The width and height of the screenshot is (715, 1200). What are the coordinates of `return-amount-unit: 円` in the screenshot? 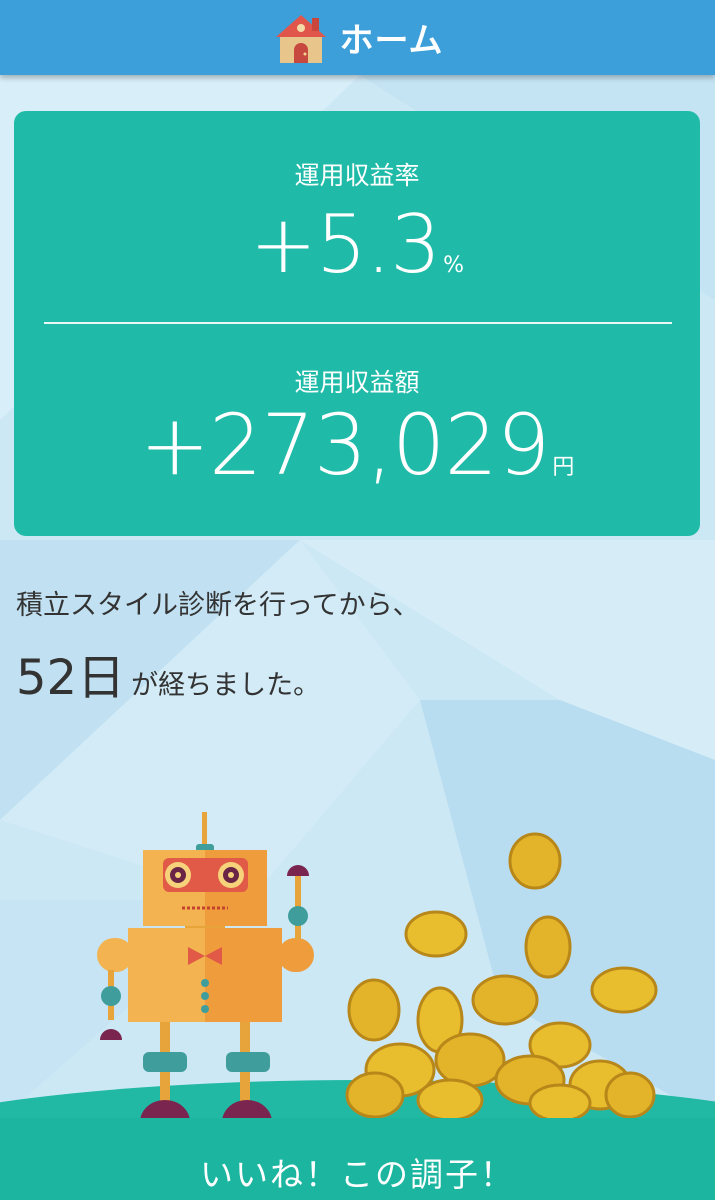 It's located at (563, 467).